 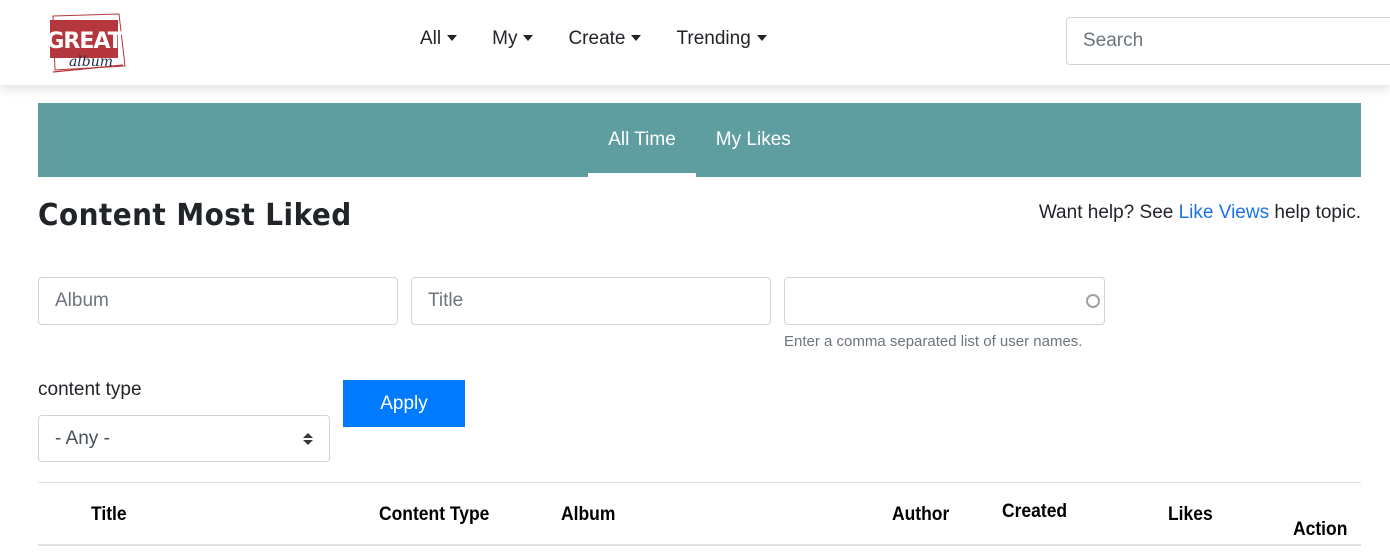 I want to click on nav-my: My, so click(x=513, y=39).